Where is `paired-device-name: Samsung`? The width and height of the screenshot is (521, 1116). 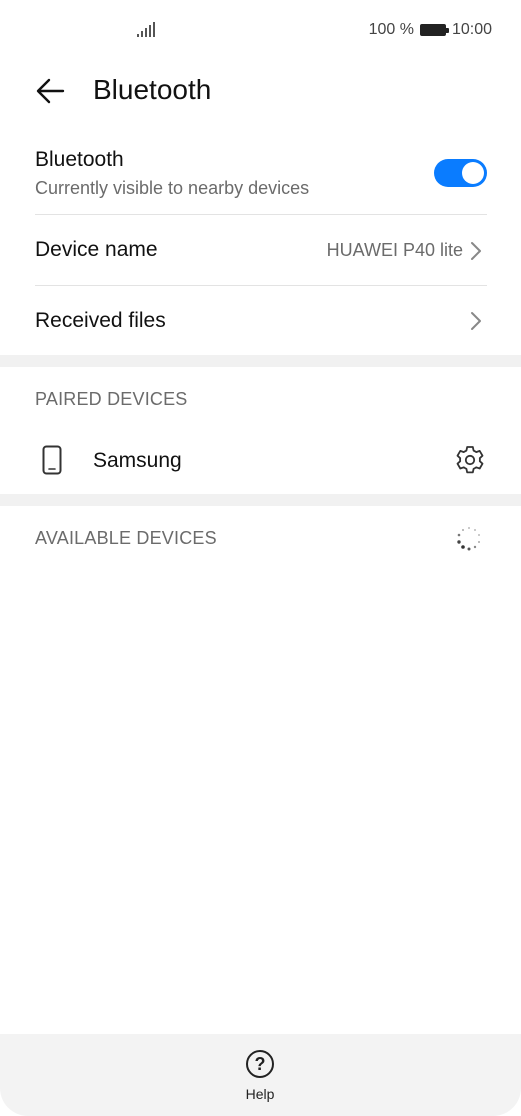
paired-device-name: Samsung is located at coordinates (137, 460).